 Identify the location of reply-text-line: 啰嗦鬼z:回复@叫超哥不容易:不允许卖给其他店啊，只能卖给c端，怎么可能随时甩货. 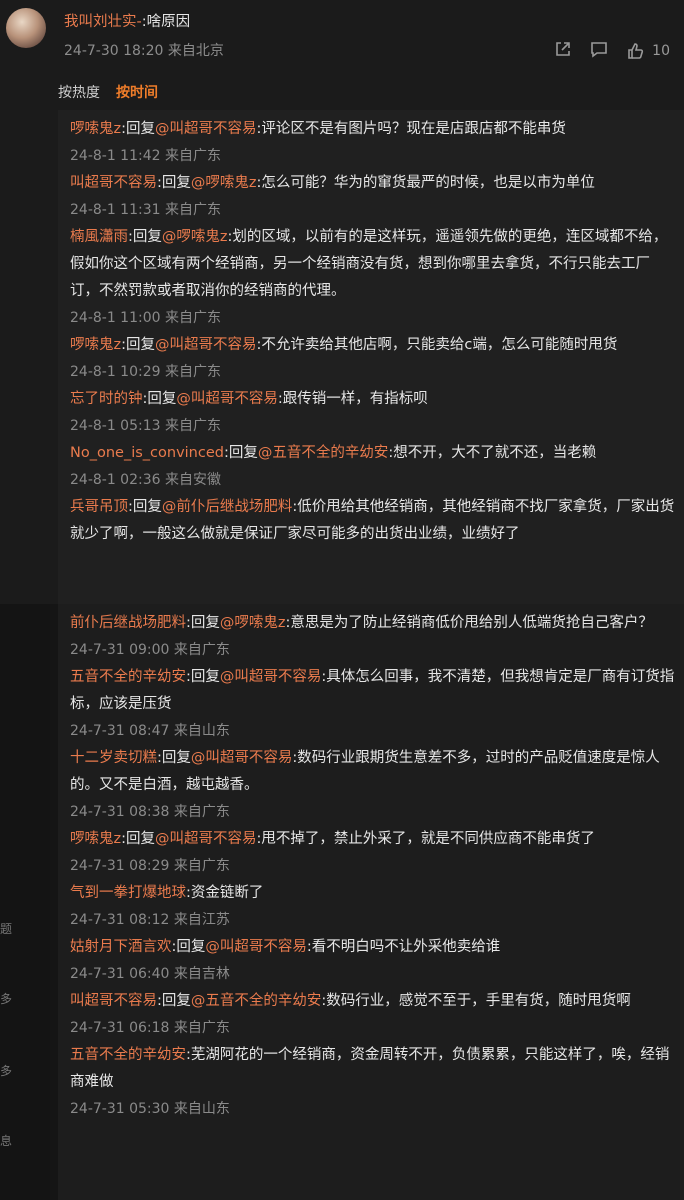
(373, 345).